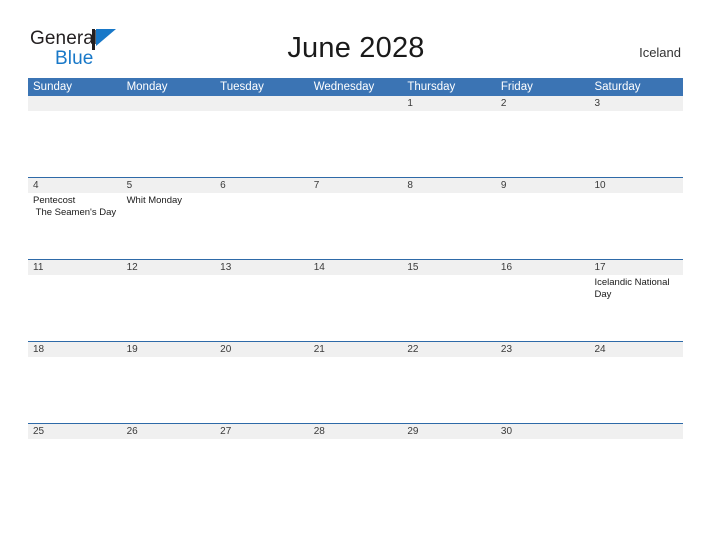  Describe the element at coordinates (516, 87) in the screenshot. I see `day-of-week-header-friday: Friday` at that location.